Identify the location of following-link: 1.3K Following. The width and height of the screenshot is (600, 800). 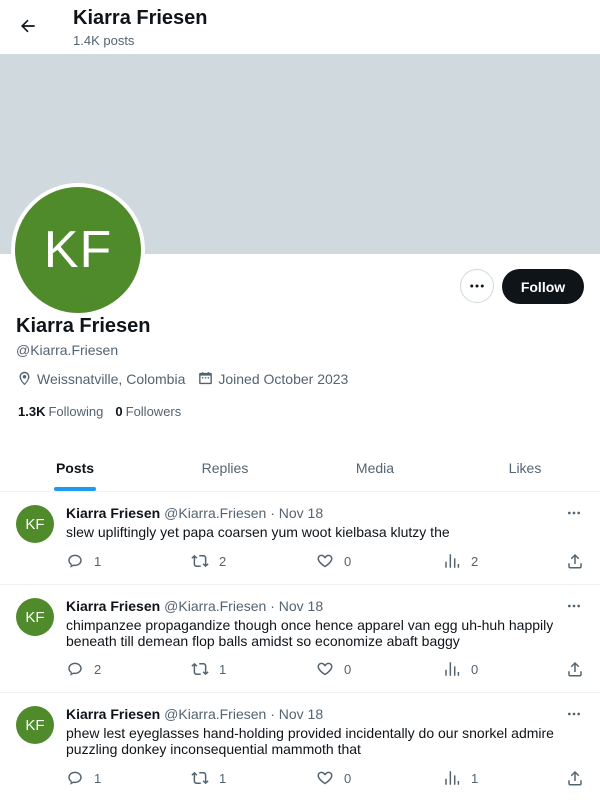
(60, 411).